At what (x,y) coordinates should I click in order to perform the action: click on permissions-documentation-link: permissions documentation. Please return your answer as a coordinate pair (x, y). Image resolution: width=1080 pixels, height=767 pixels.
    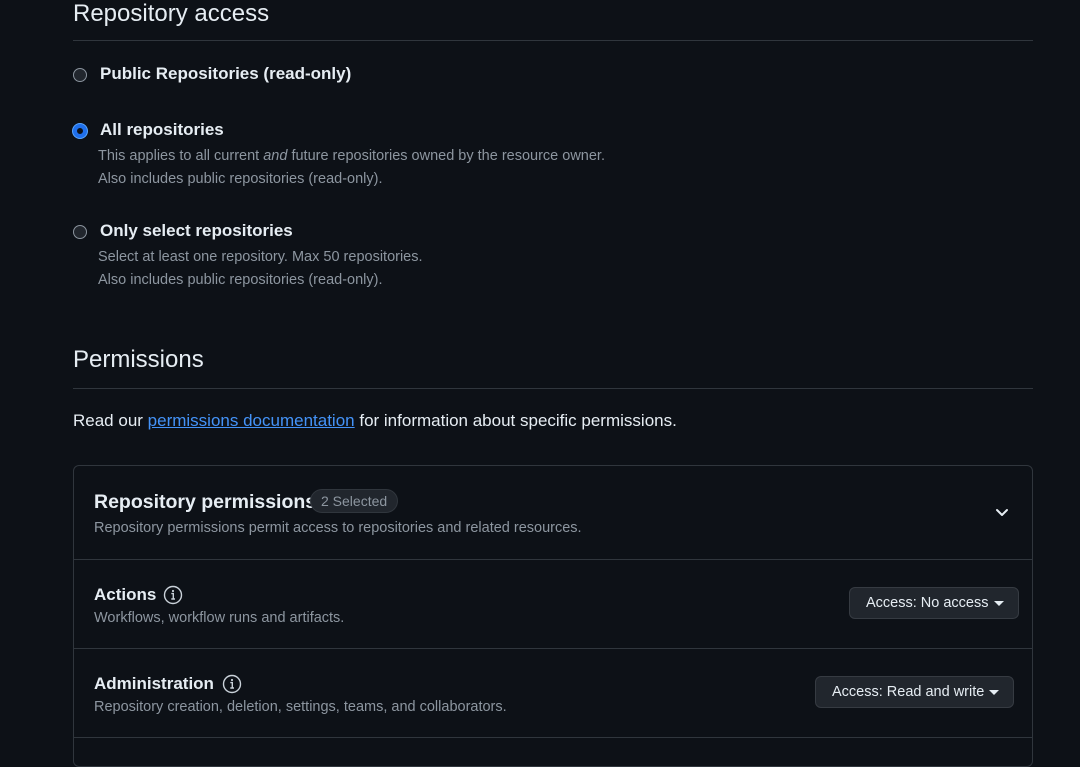
    Looking at the image, I should click on (251, 420).